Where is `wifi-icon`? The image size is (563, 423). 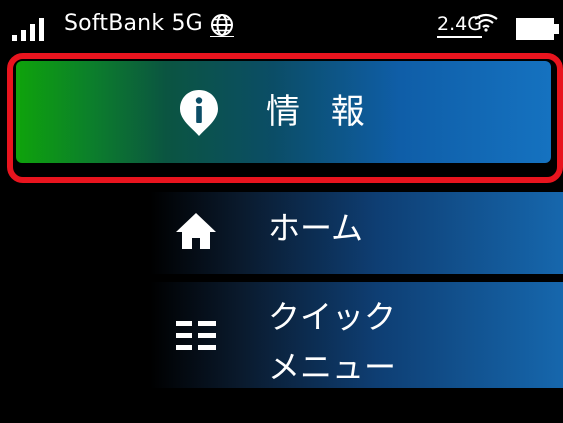 wifi-icon is located at coordinates (486, 22).